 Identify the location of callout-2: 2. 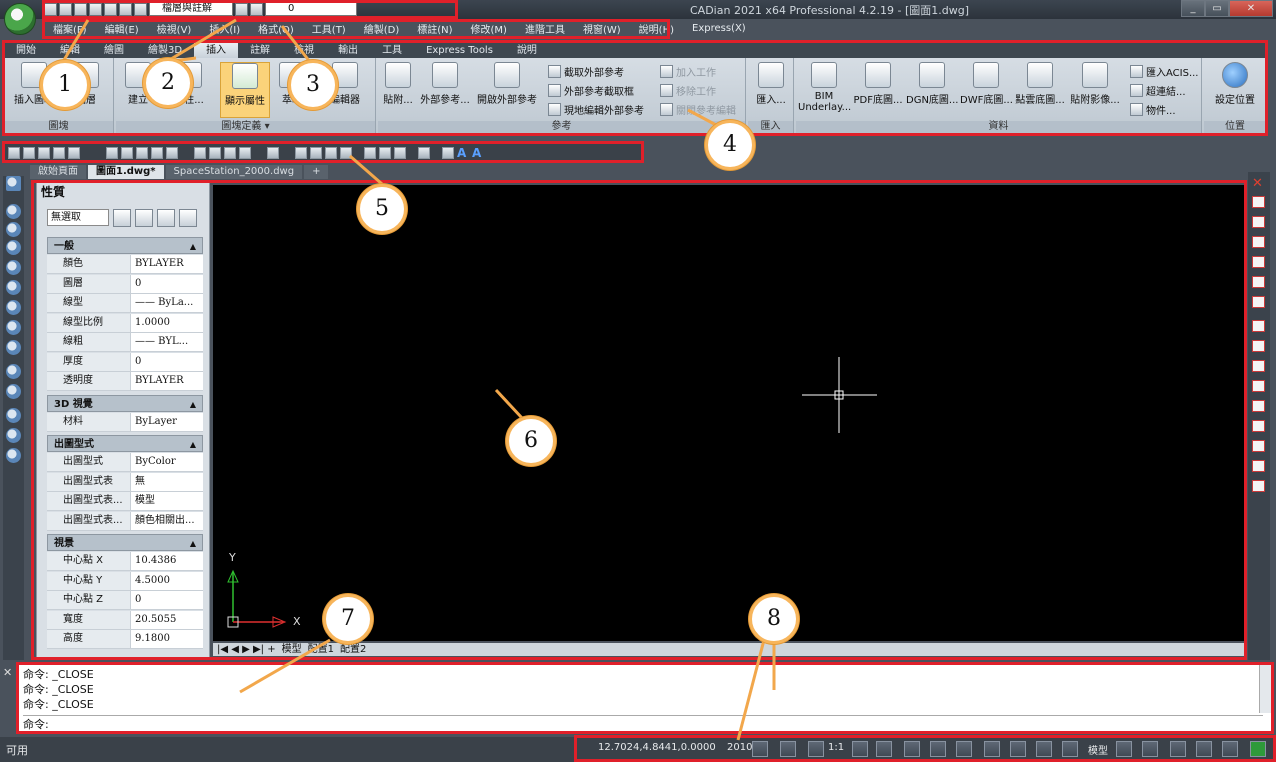
(168, 83).